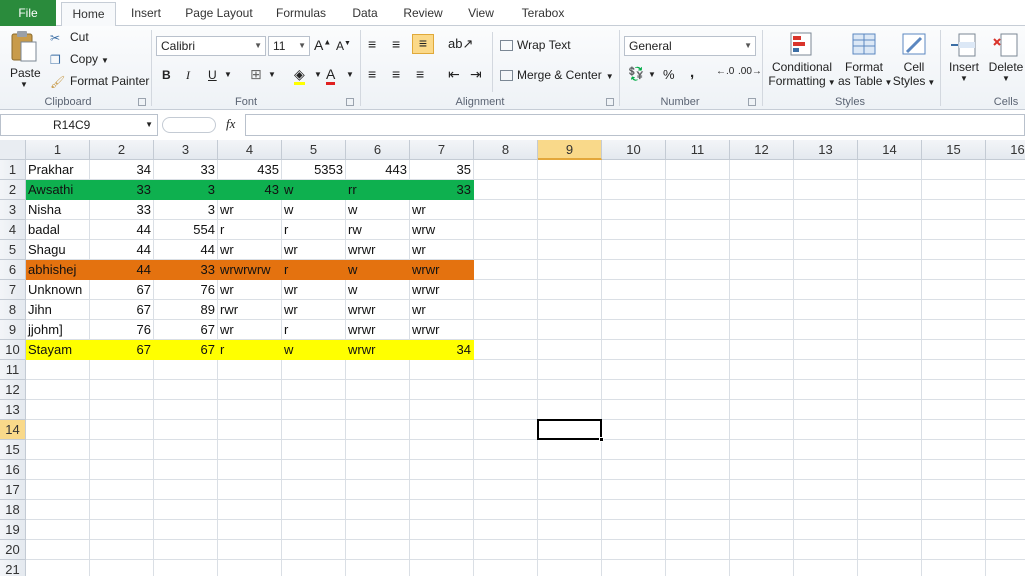  Describe the element at coordinates (378, 290) in the screenshot. I see `cell: w` at that location.